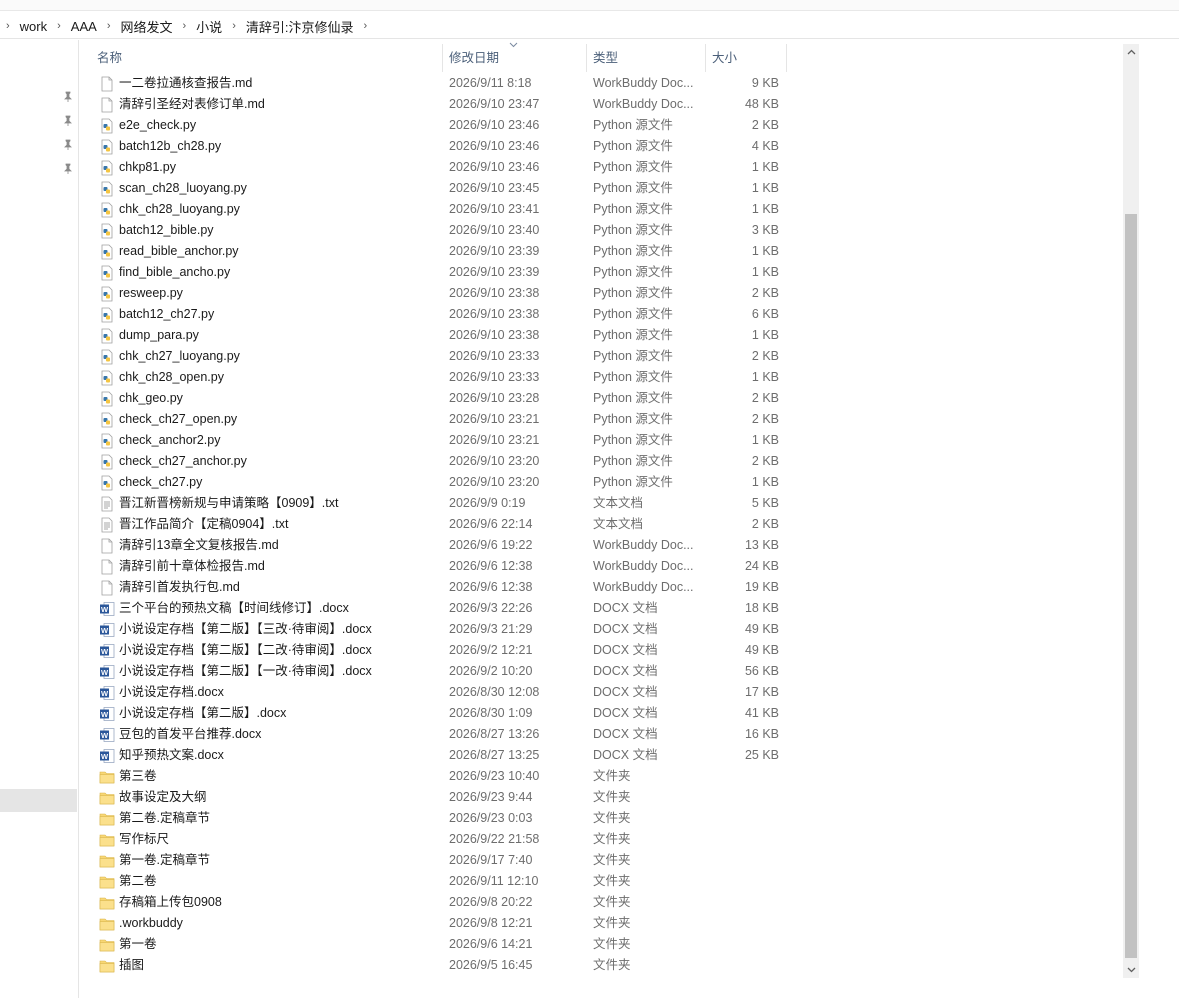  What do you see at coordinates (746, 58) in the screenshot?
I see `column-header-size: 大小` at bounding box center [746, 58].